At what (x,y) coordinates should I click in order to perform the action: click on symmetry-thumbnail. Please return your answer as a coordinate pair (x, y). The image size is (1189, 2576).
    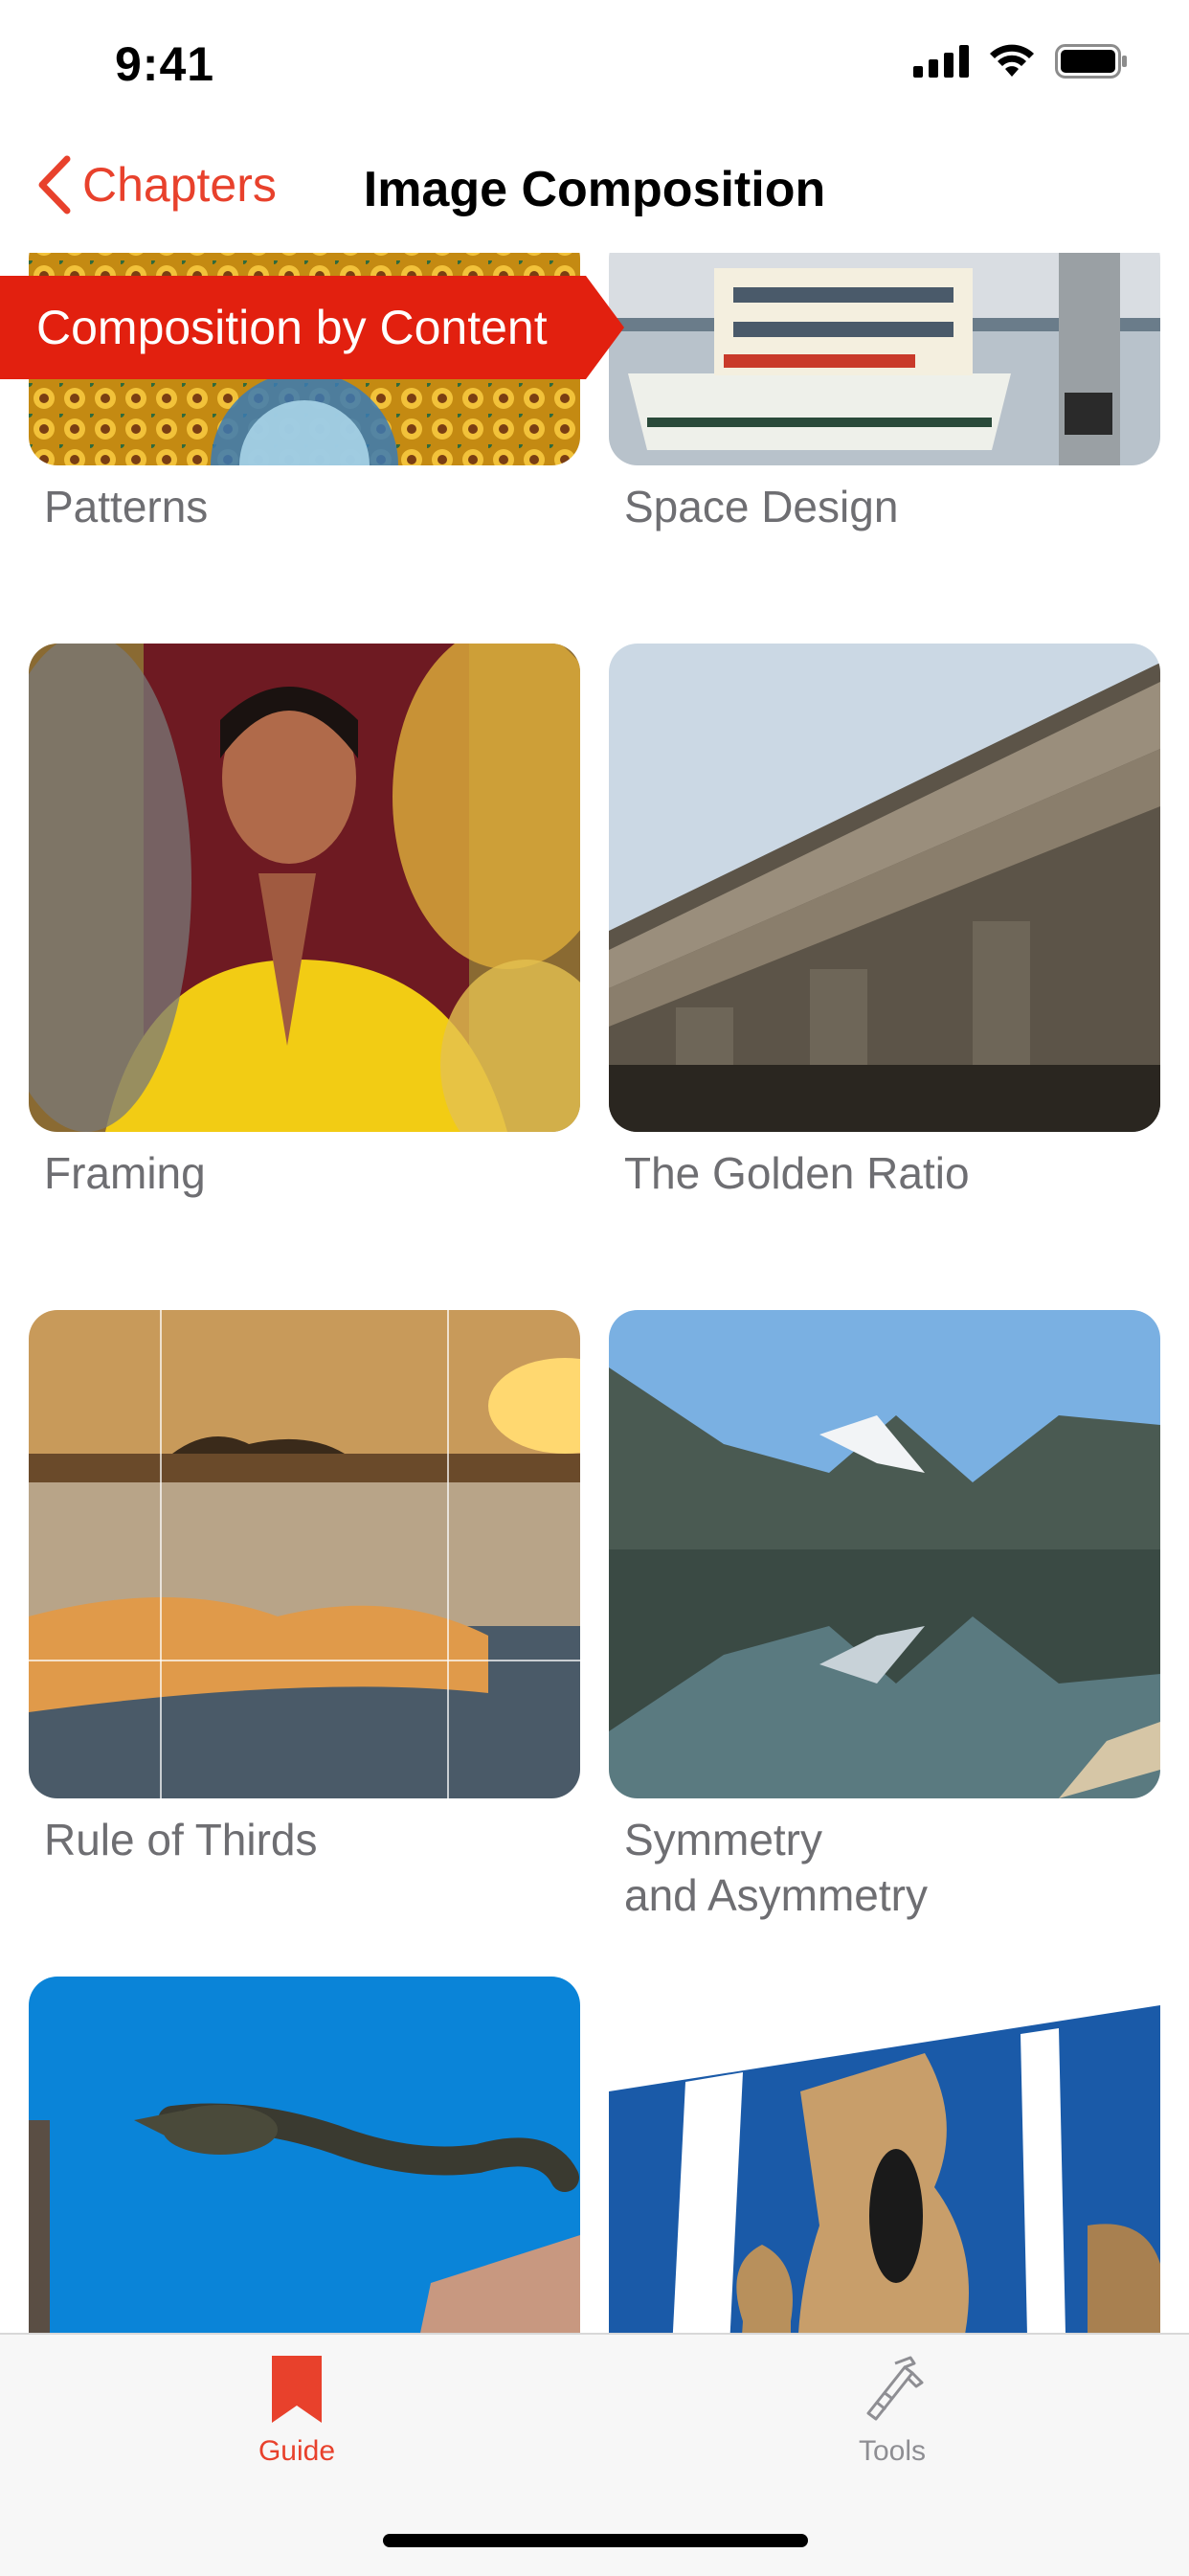
    Looking at the image, I should click on (884, 1554).